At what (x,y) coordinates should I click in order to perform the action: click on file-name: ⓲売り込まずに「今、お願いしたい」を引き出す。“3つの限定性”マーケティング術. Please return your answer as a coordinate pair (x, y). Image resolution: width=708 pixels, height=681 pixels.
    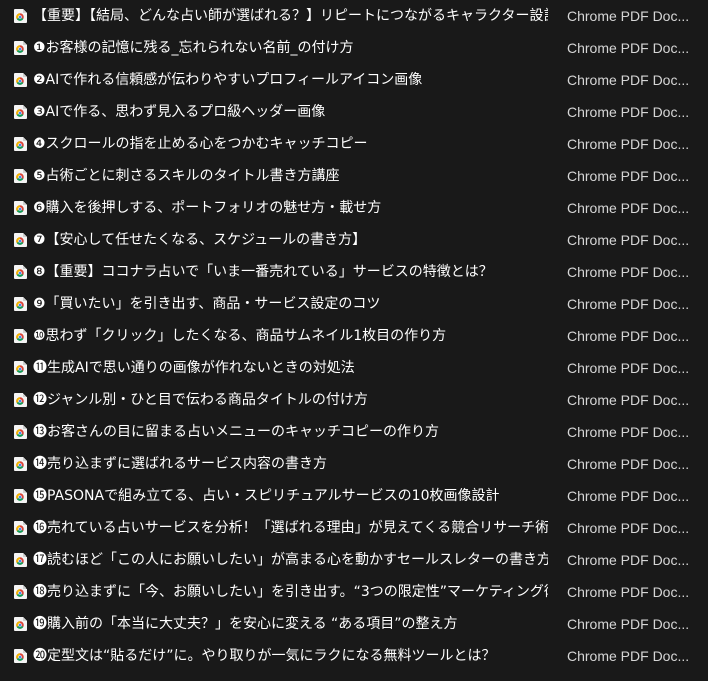
    Looking at the image, I should click on (290, 592).